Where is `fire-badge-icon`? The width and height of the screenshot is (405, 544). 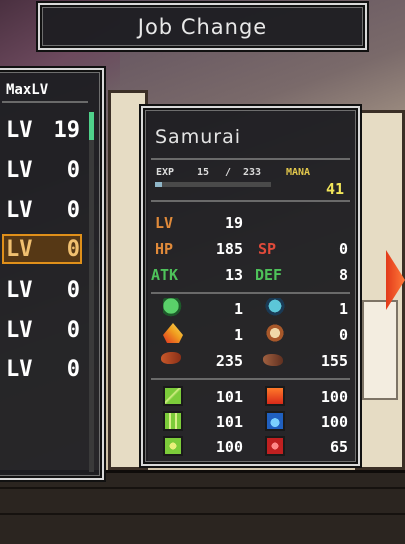 fire-badge-icon is located at coordinates (173, 333).